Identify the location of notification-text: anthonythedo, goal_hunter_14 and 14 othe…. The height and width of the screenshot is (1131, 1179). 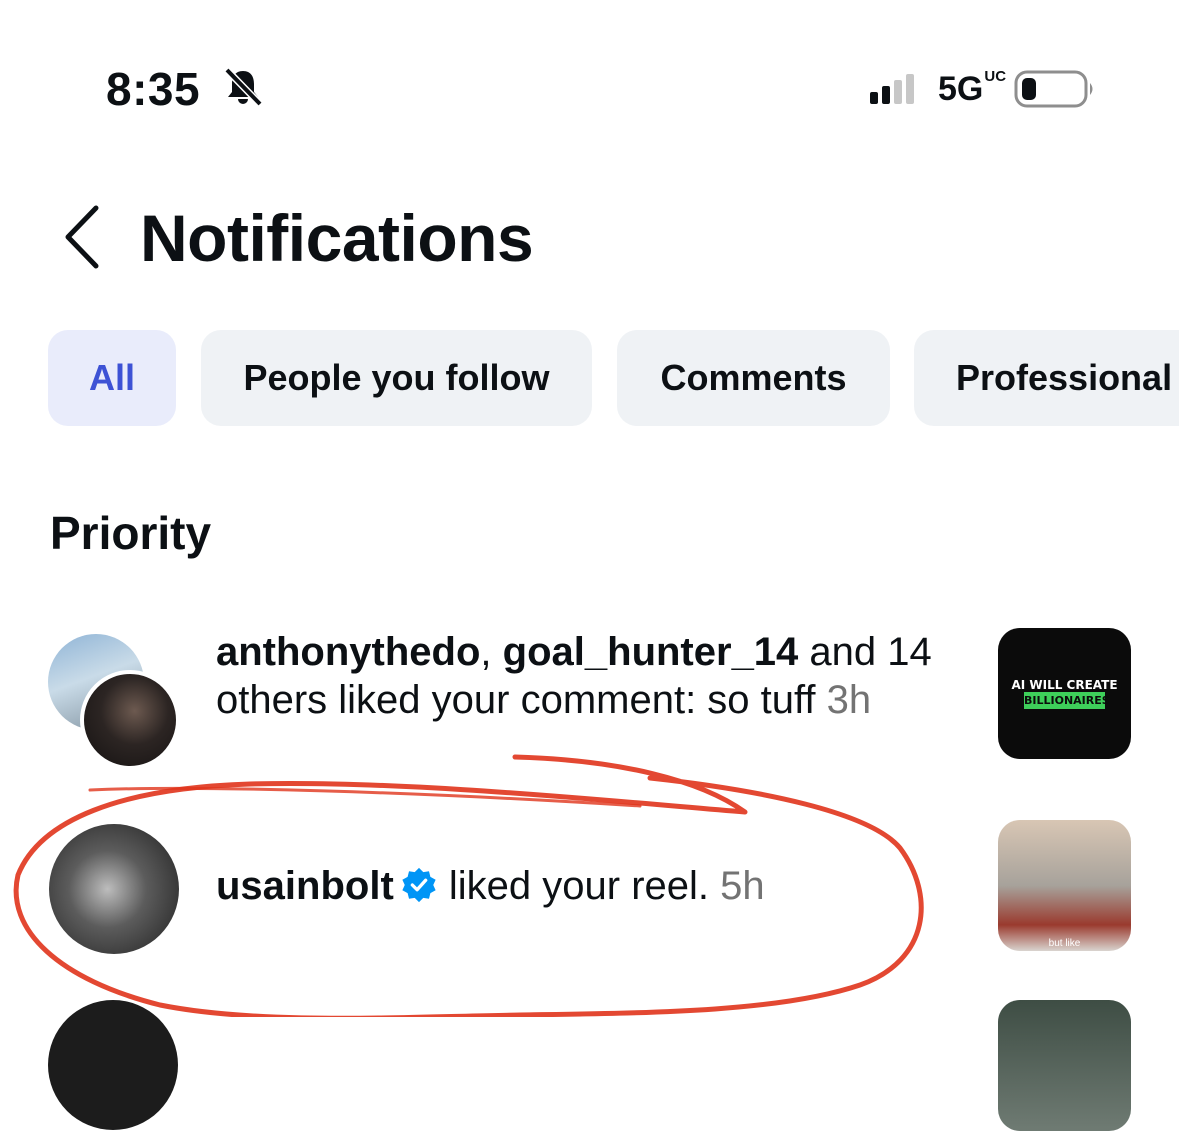
(576, 676).